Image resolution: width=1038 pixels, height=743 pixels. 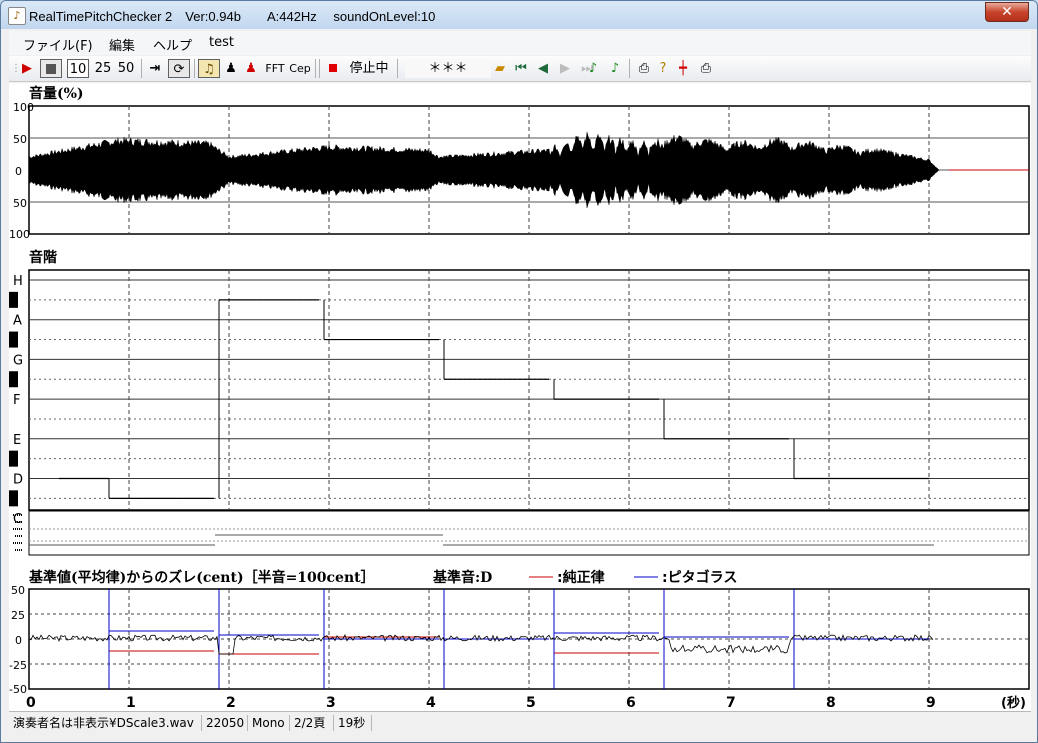 What do you see at coordinates (18, 640) in the screenshot?
I see `deviation-ytick: 0` at bounding box center [18, 640].